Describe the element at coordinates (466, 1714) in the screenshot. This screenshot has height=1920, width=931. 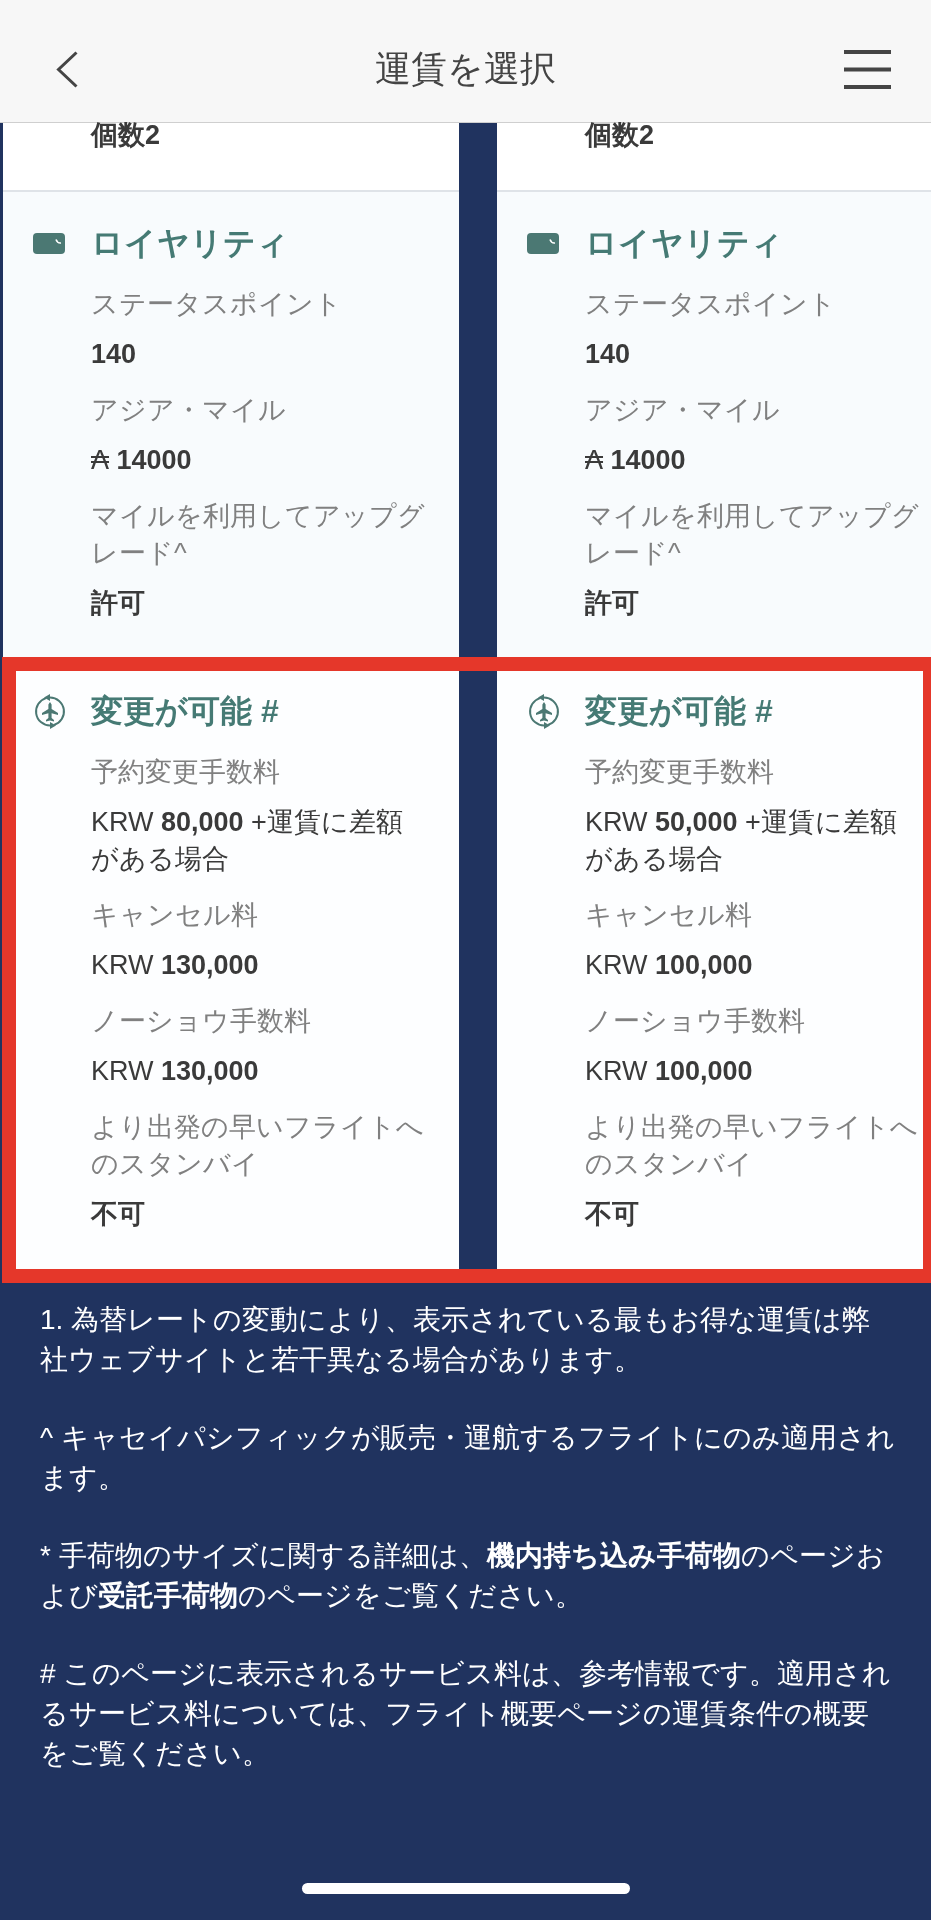
I see `footnote: # このページに表示されるサービス料は、参考情報です。適用されるサービス料については、フライト概要ページの運賃条件の概要をご覧ください。` at that location.